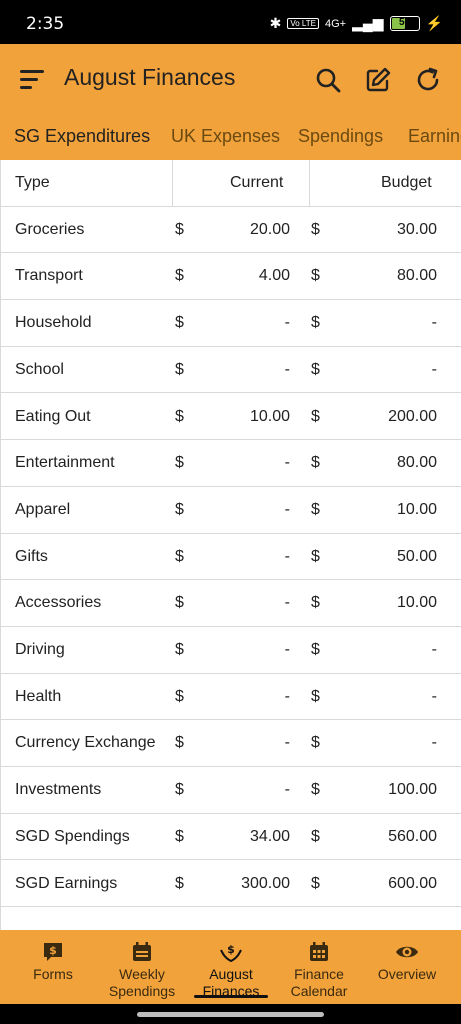  What do you see at coordinates (53, 323) in the screenshot?
I see `row-type: Household` at bounding box center [53, 323].